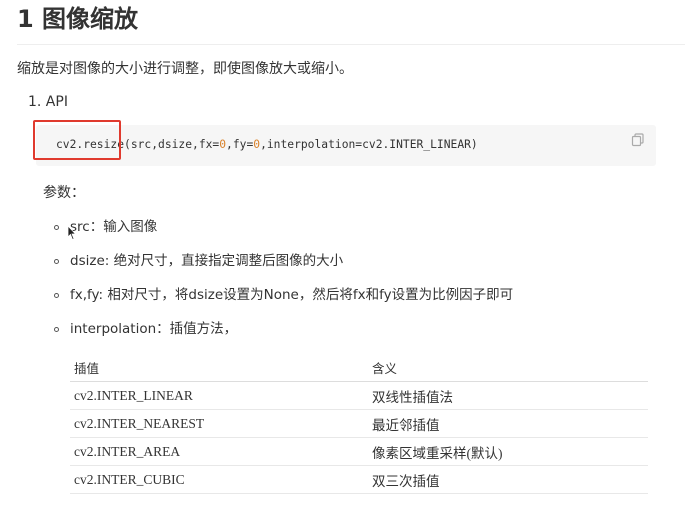 The width and height of the screenshot is (685, 517). Describe the element at coordinates (64, 193) in the screenshot. I see `params-label: 参数：` at that location.